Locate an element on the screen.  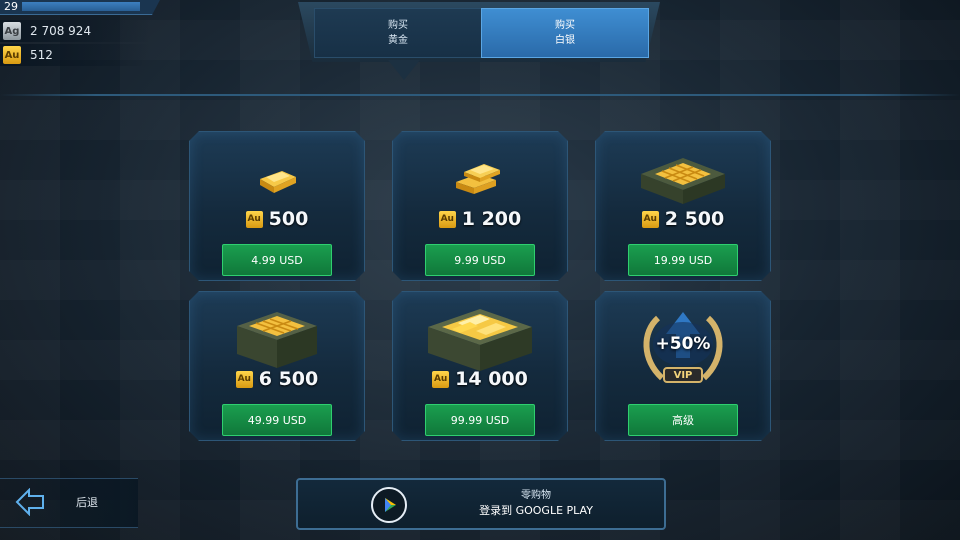
gold-bar-icon is located at coordinates (277, 177).